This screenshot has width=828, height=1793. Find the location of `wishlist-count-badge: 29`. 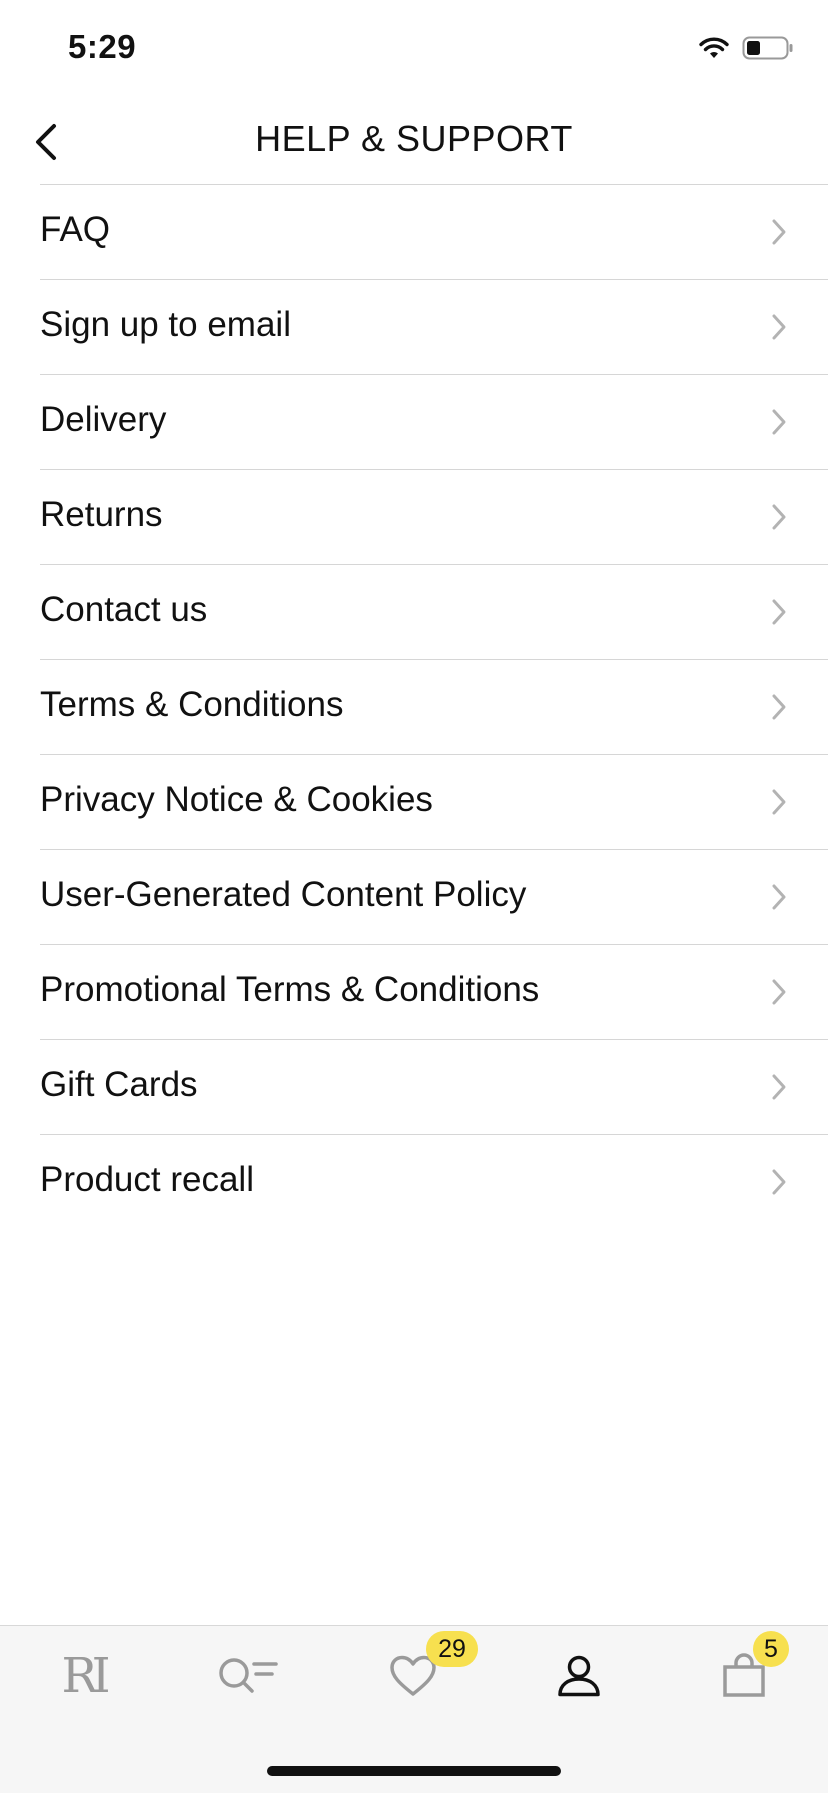

wishlist-count-badge: 29 is located at coordinates (452, 1649).